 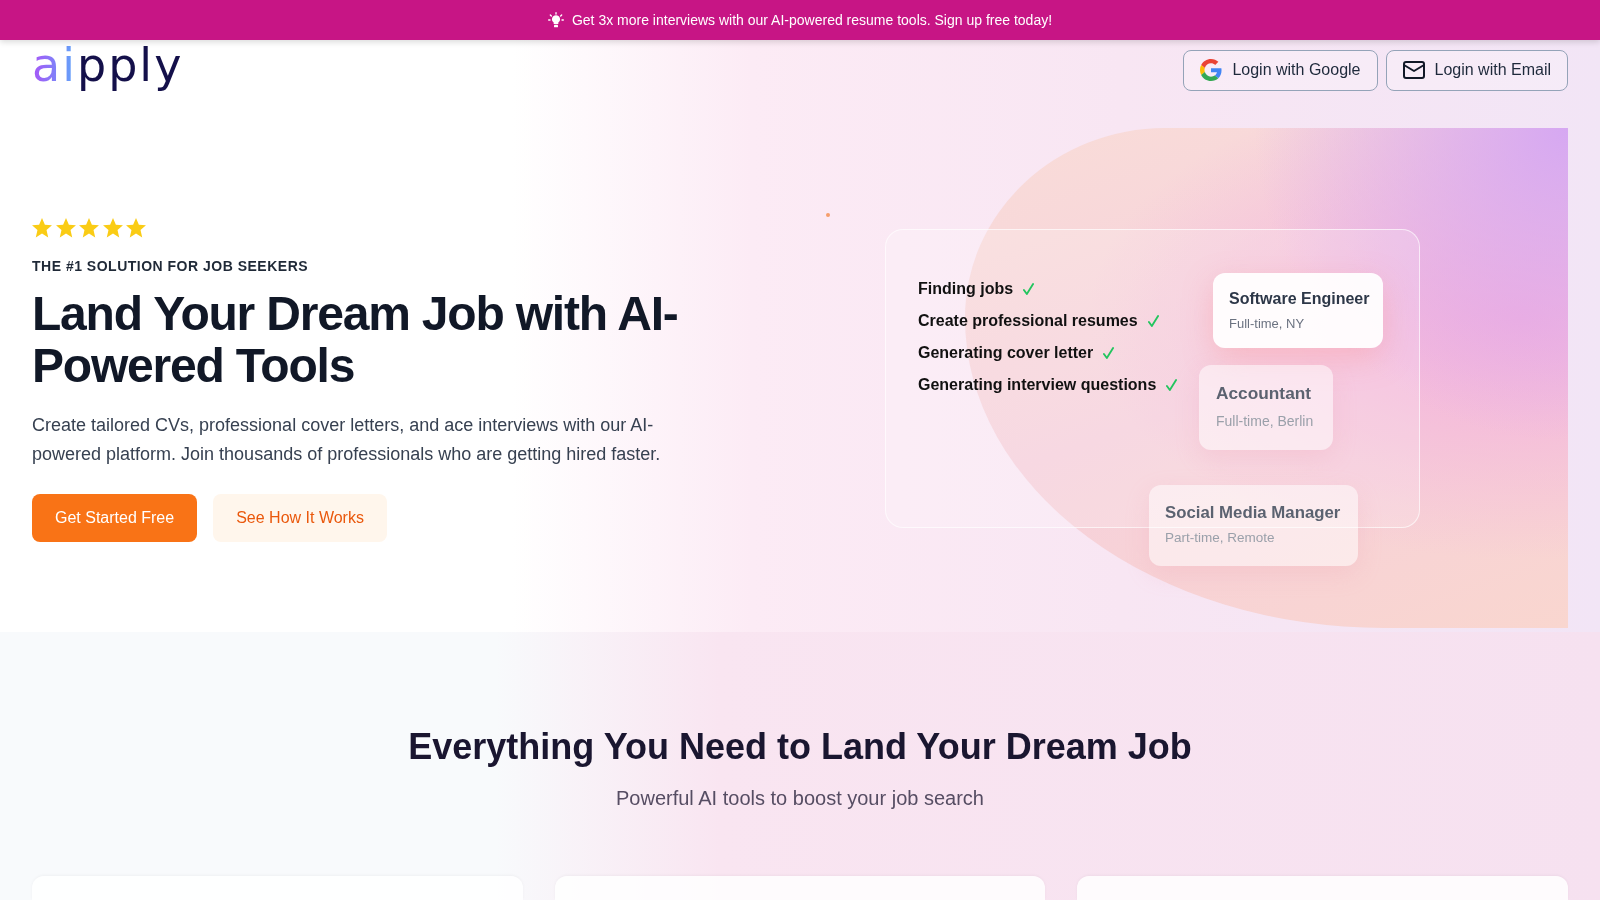 I want to click on checklist-item: Create professional resumes, so click(x=1028, y=321).